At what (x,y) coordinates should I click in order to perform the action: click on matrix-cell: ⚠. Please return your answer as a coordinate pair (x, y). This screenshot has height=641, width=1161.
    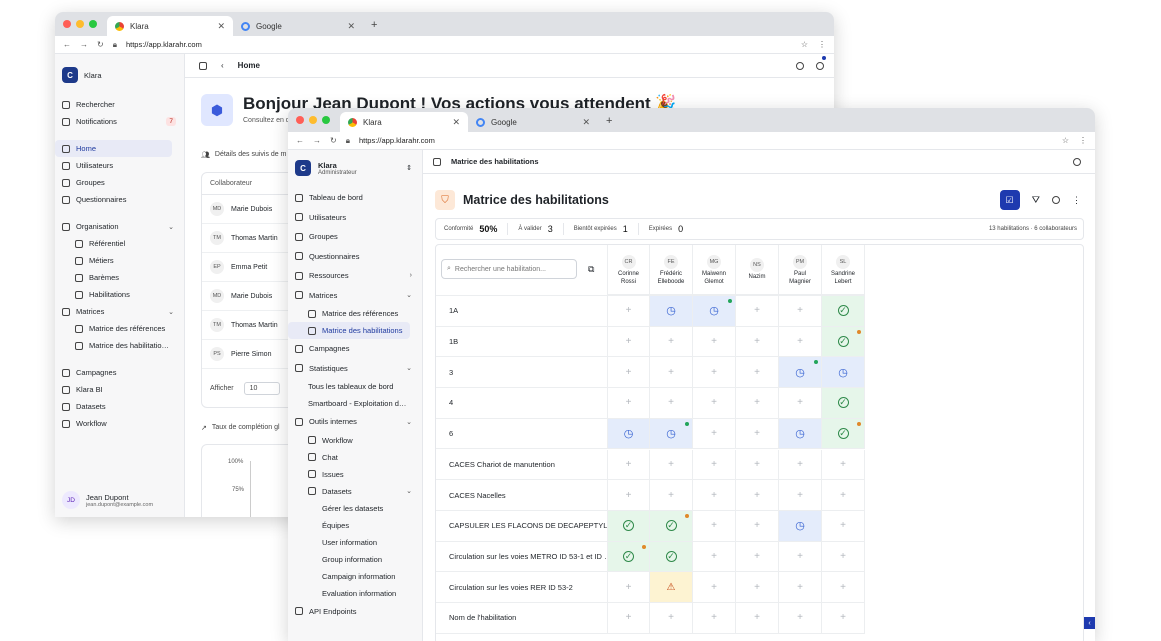
    Looking at the image, I should click on (671, 587).